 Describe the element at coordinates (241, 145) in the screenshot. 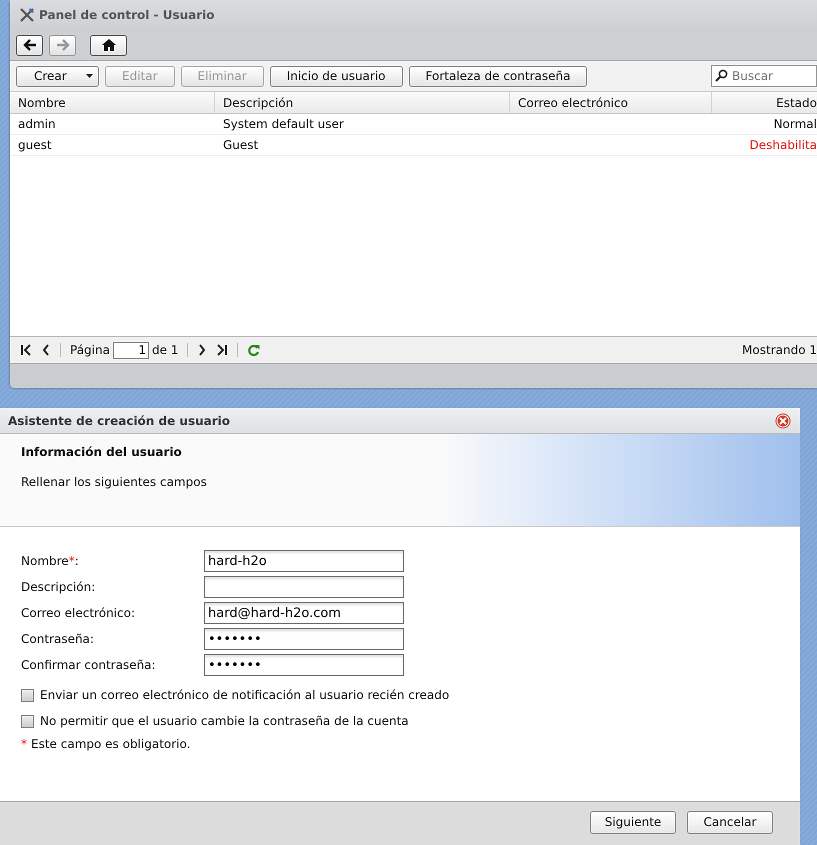

I see `table-cell-text: Guest` at that location.